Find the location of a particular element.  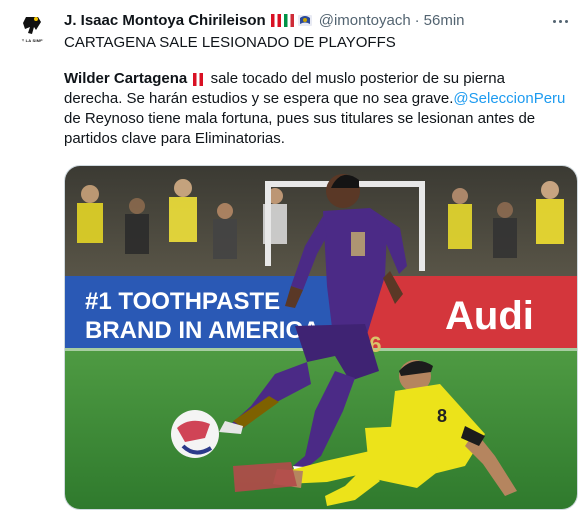

ad-board-left-text: #1 TOOTHPASTE is located at coordinates (182, 301).